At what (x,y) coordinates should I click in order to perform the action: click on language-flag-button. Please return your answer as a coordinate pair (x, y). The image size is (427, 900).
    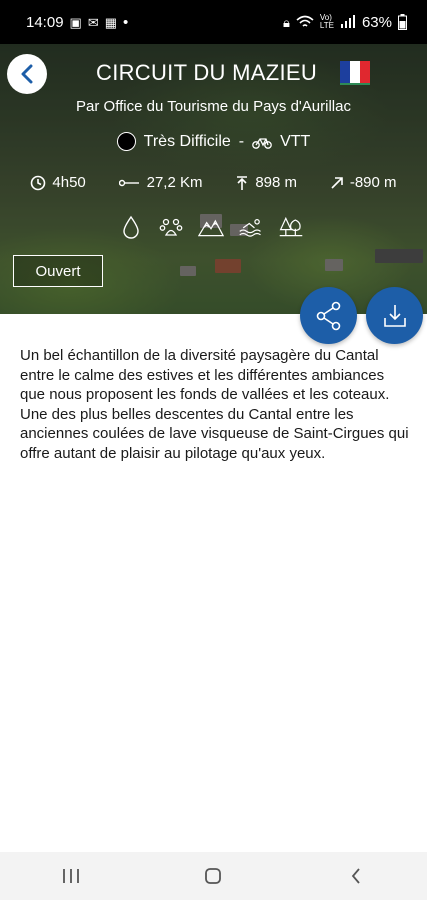
    Looking at the image, I should click on (355, 73).